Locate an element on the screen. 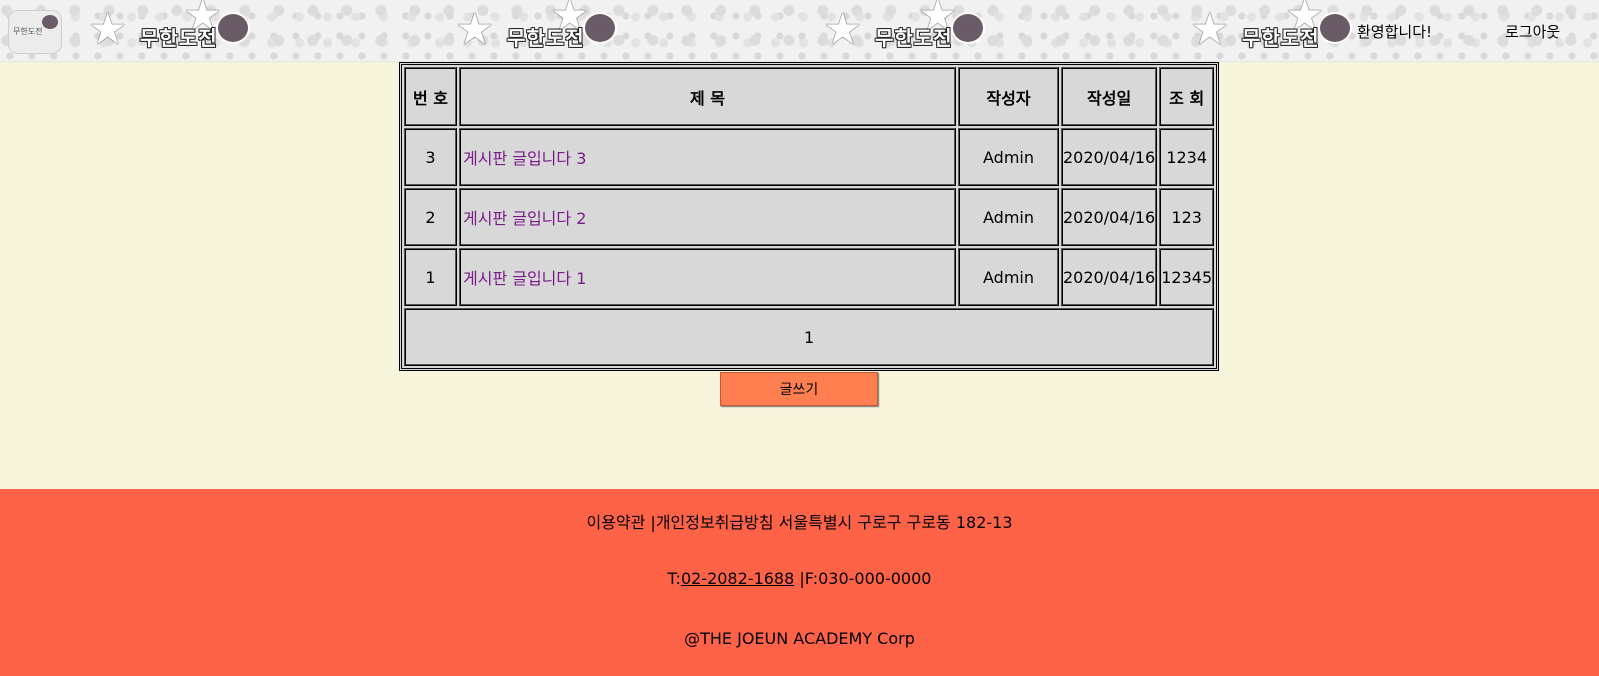  column-header-date: 작성일 is located at coordinates (1109, 96).